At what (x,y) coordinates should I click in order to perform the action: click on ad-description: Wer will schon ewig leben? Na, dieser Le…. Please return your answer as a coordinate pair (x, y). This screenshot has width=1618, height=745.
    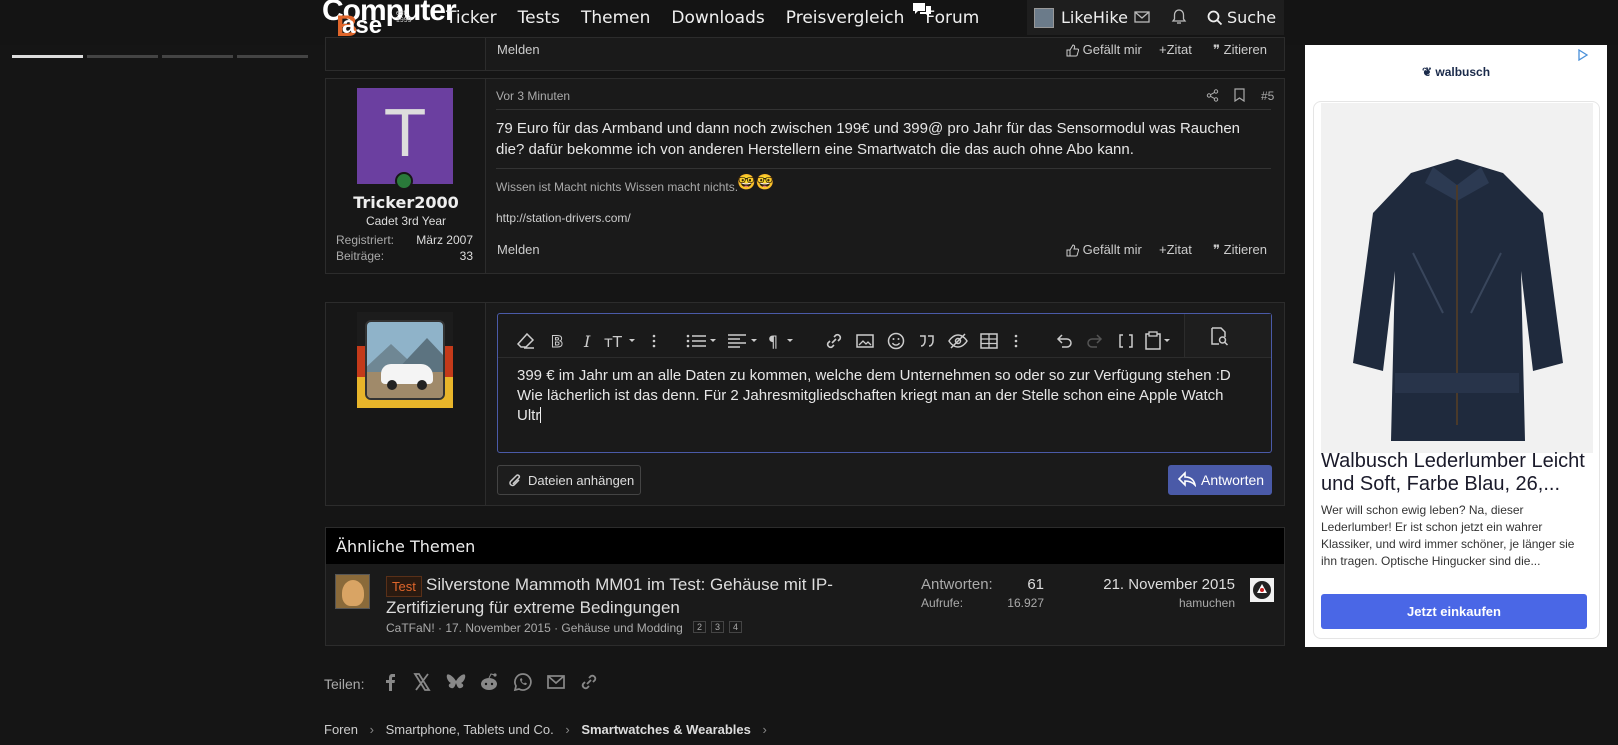
    Looking at the image, I should click on (1447, 536).